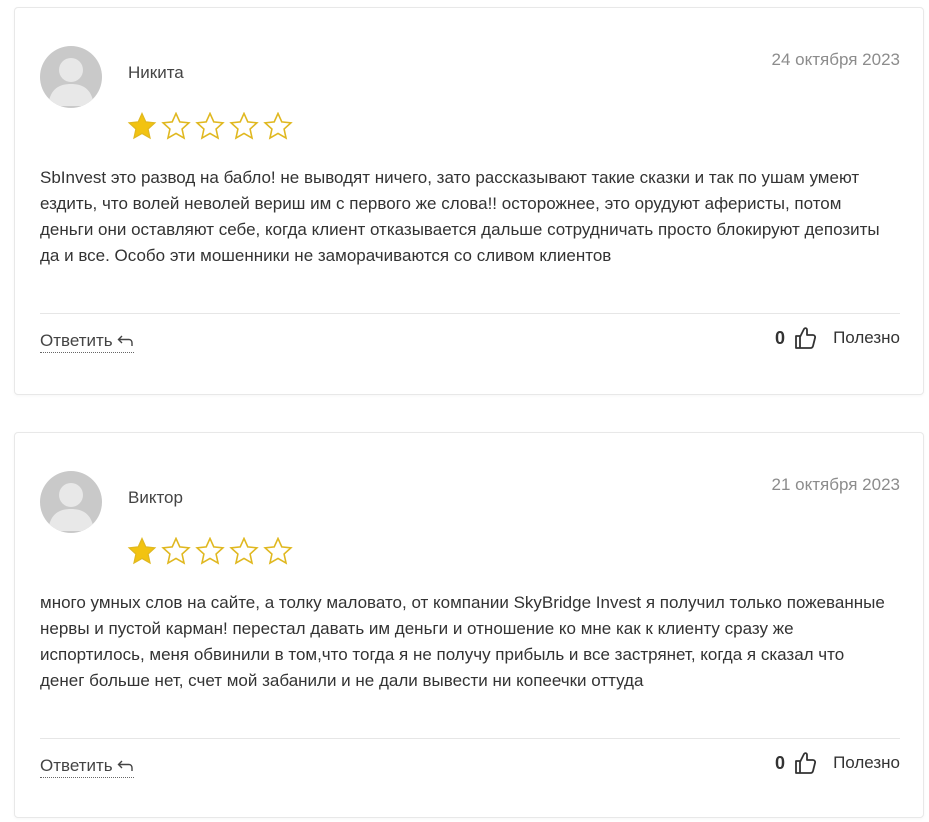 Image resolution: width=929 pixels, height=822 pixels. What do you see at coordinates (835, 484) in the screenshot?
I see `review-date: 21 октября 2023` at bounding box center [835, 484].